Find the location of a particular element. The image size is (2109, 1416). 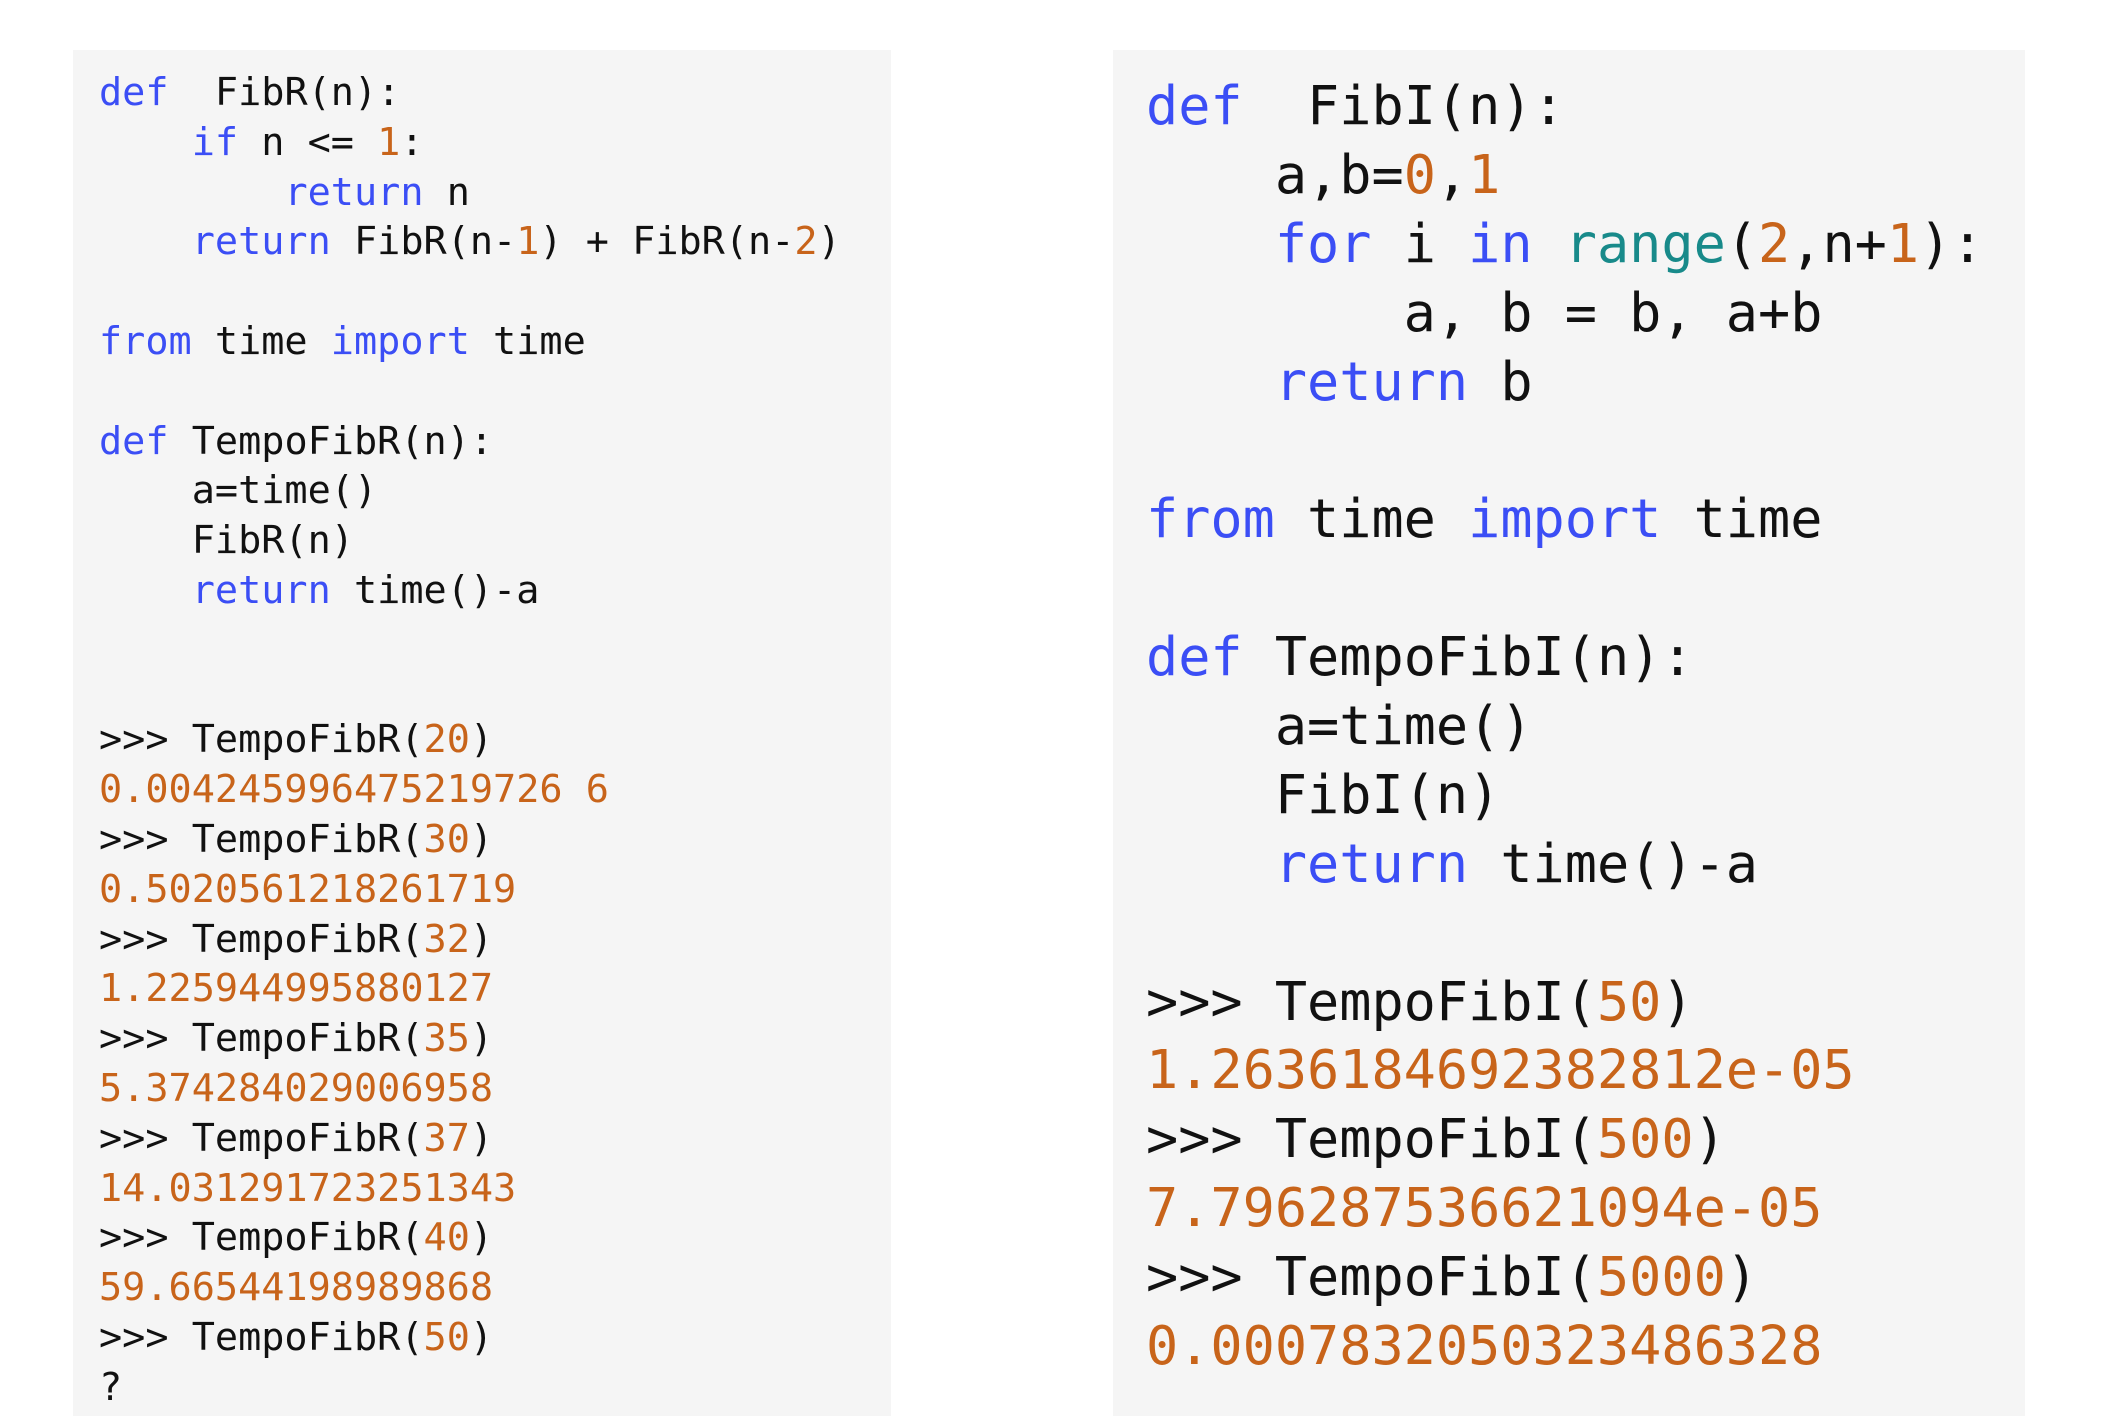

code-line: 1.225944995880127 is located at coordinates (495, 989).